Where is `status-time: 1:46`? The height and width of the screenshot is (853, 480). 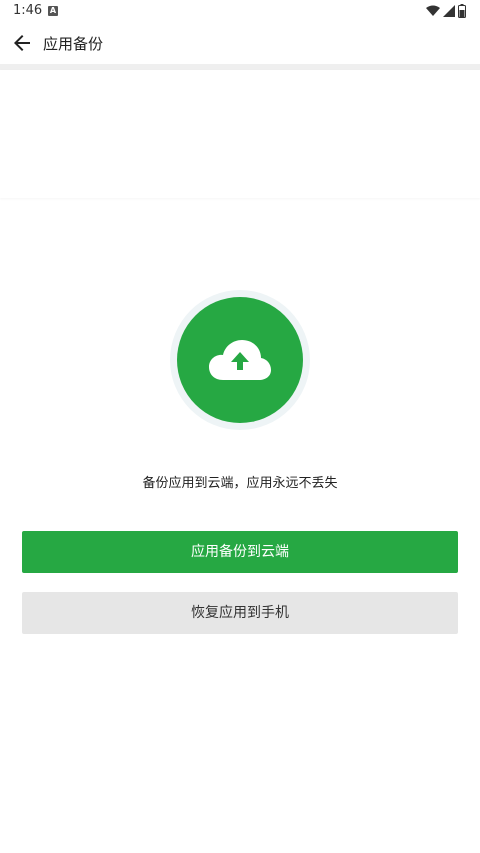
status-time: 1:46 is located at coordinates (28, 10).